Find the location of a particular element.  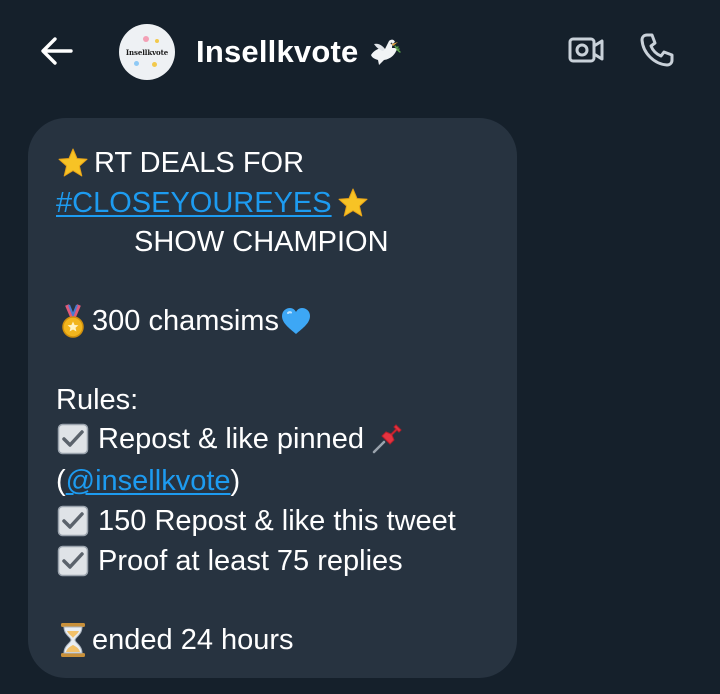

message-line: SHOW CHAMPION is located at coordinates (261, 242).